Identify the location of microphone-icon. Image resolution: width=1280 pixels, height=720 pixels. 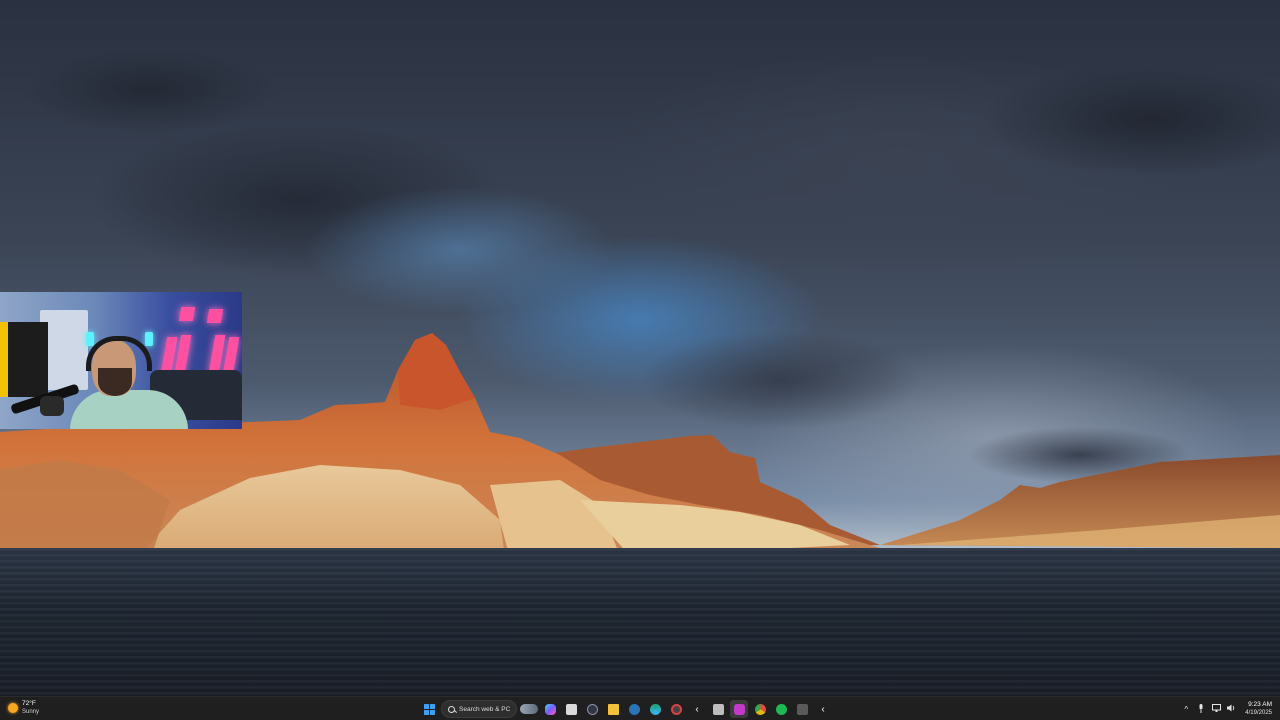
(1201, 709).